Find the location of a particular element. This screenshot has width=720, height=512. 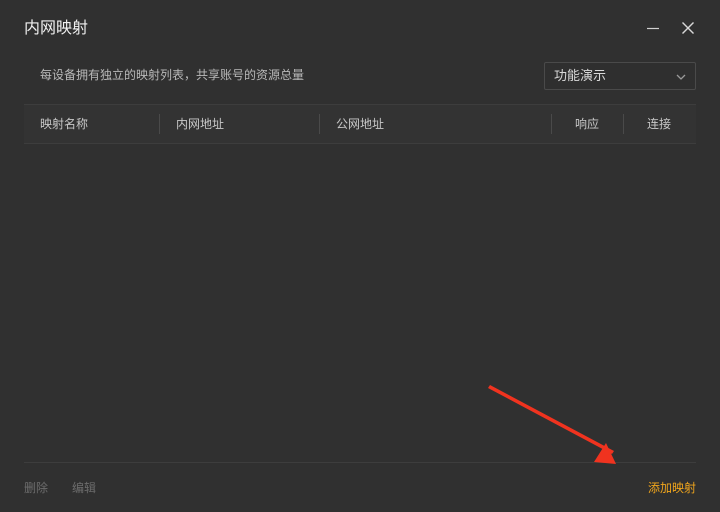

minimize-icon is located at coordinates (653, 28).